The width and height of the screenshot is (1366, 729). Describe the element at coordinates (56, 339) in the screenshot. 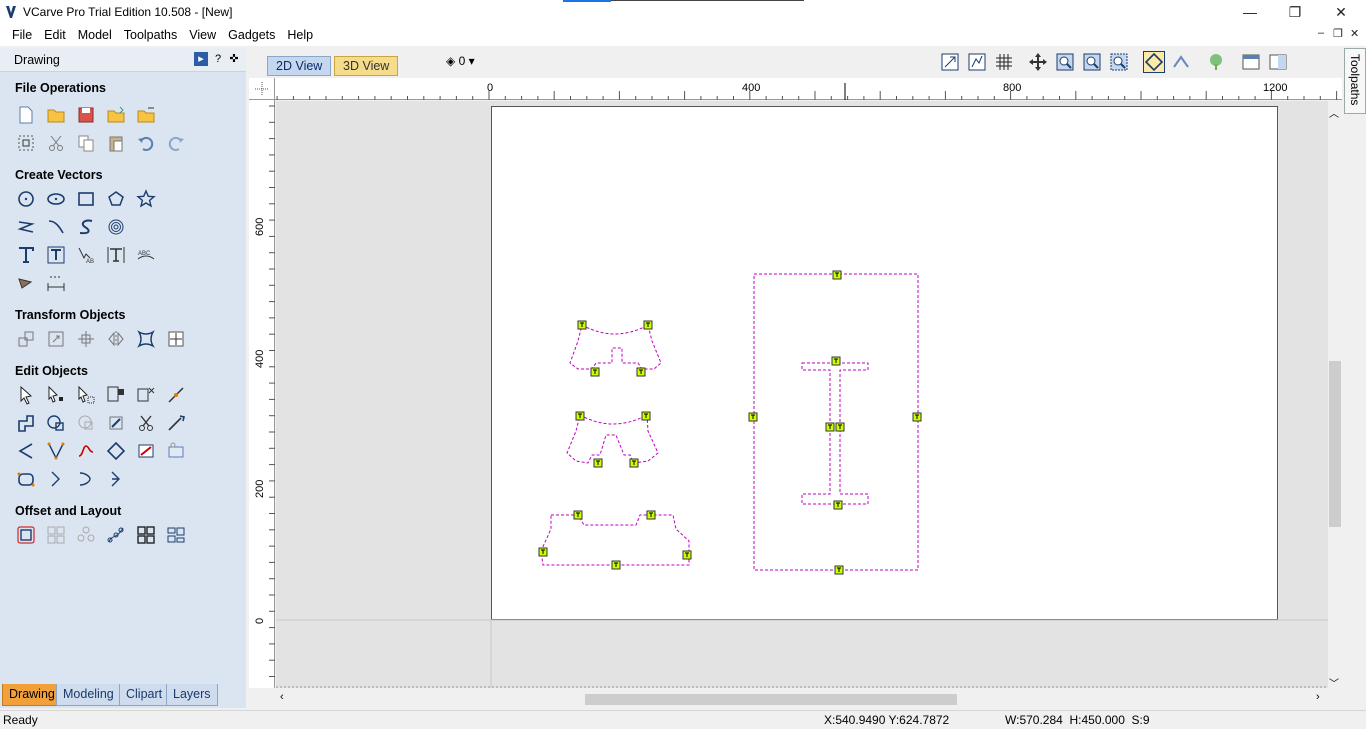

I see `set-size-icon` at that location.